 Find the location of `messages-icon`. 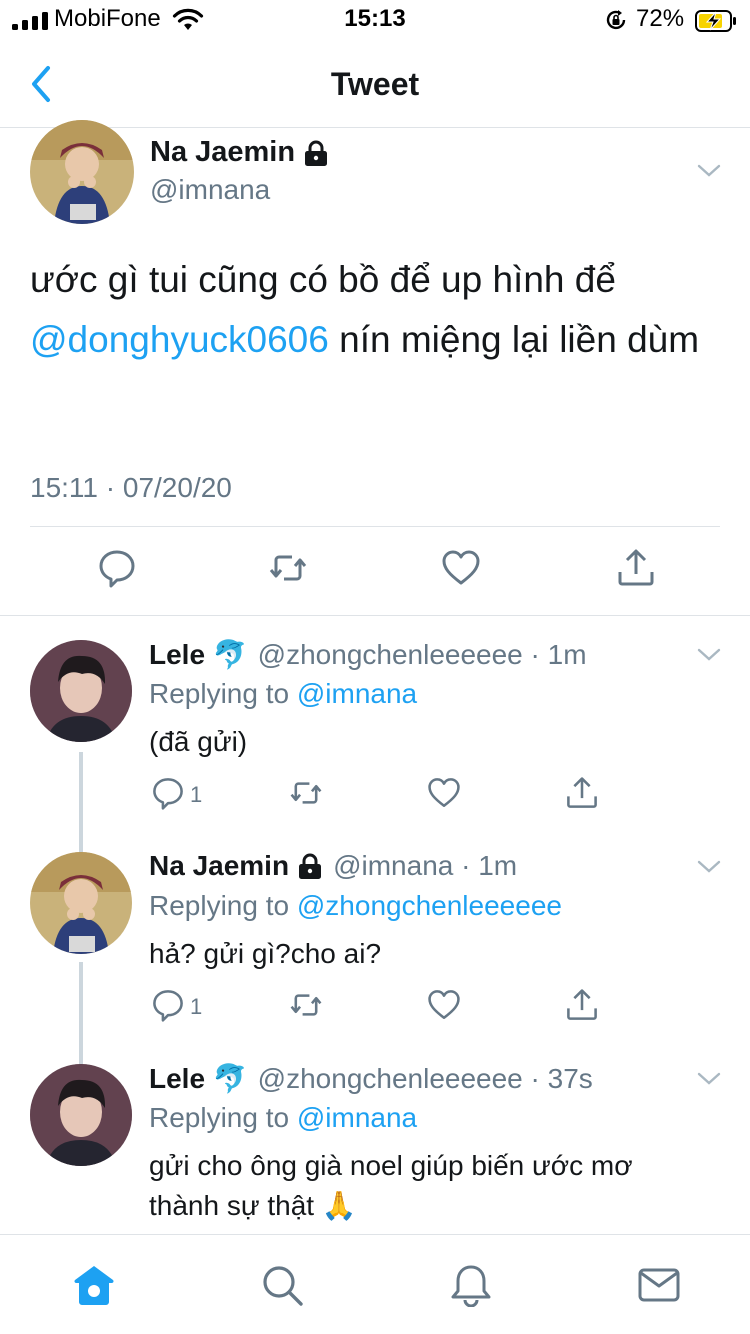

messages-icon is located at coordinates (659, 1285).